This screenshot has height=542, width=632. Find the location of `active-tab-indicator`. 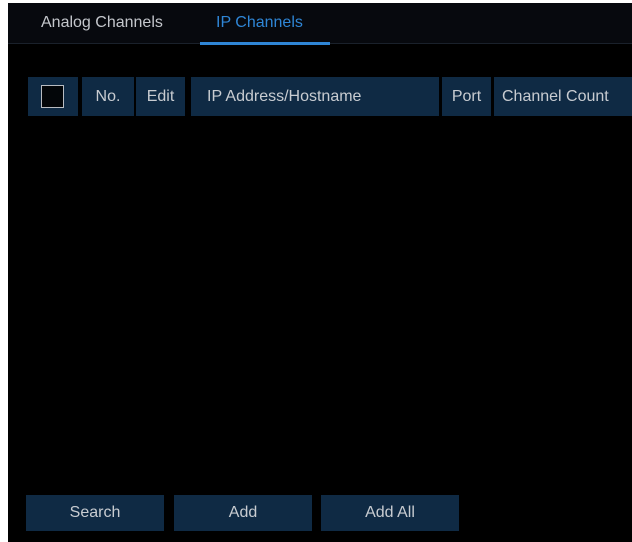

active-tab-indicator is located at coordinates (265, 43).